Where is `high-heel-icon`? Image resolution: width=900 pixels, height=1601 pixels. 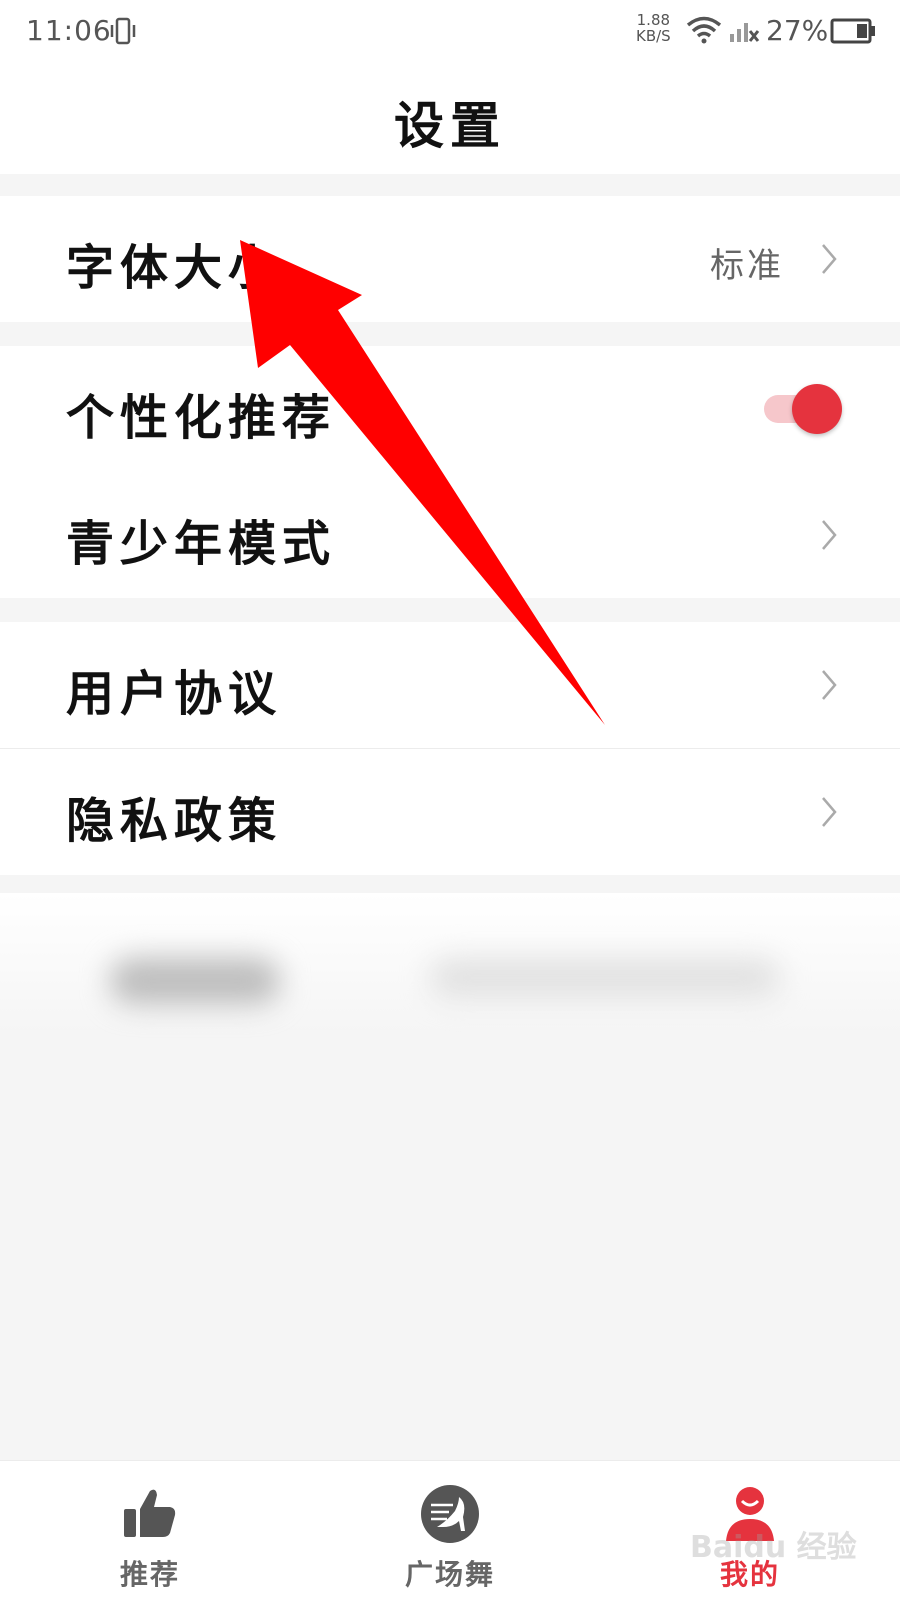 high-heel-icon is located at coordinates (450, 1516).